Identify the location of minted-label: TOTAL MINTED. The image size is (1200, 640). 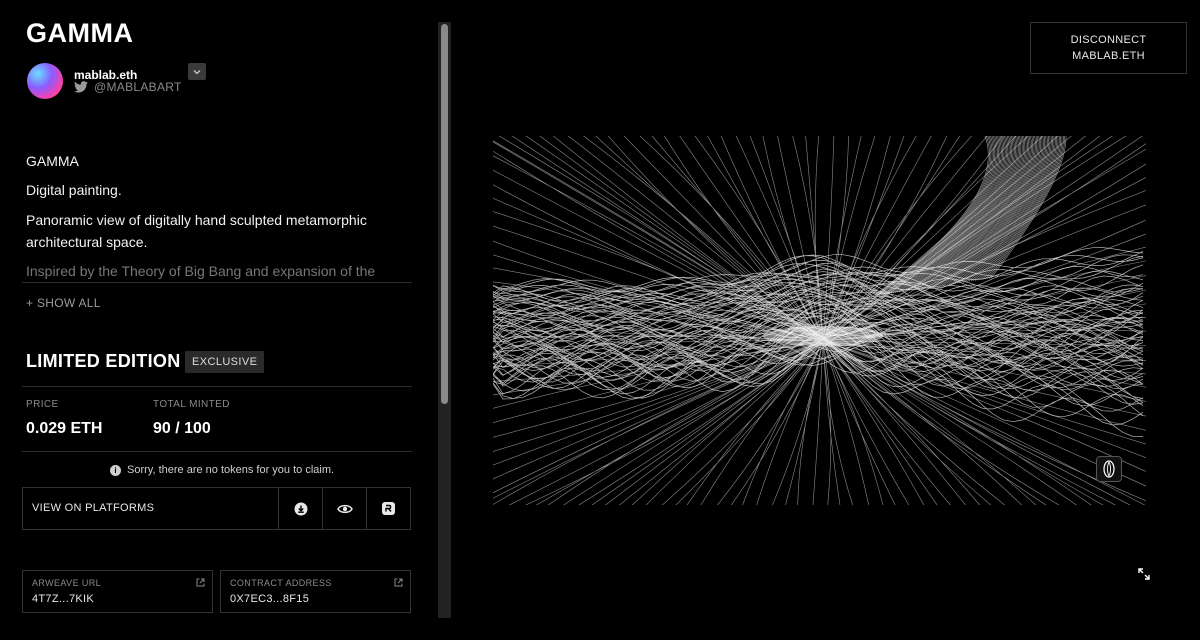
(191, 404).